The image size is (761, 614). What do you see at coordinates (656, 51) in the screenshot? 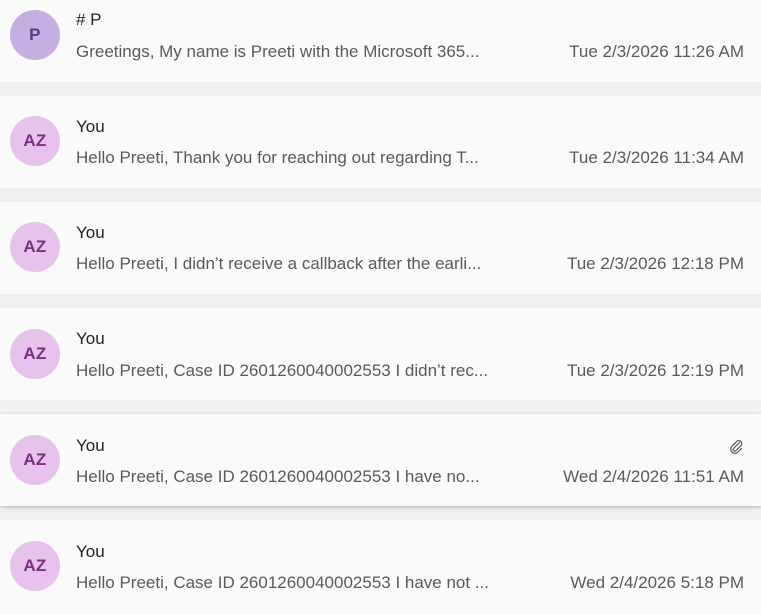
I see `message-timestamp: Tue 2/3/2026 11:26 AM` at bounding box center [656, 51].